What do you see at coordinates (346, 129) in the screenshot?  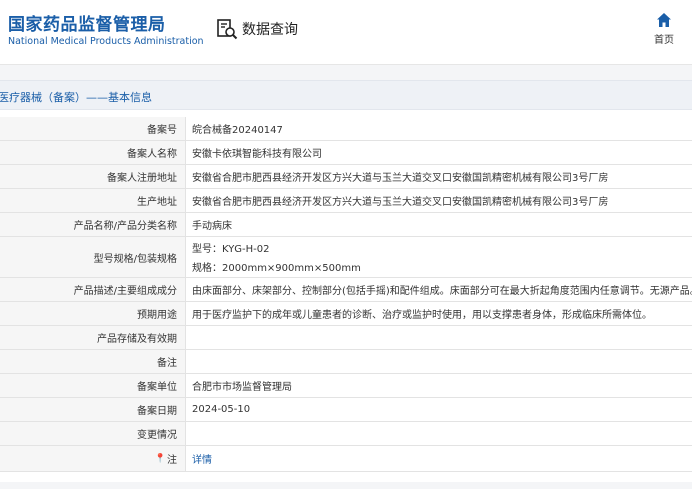 I see `table-row: 备案号 皖合械备20240147` at bounding box center [346, 129].